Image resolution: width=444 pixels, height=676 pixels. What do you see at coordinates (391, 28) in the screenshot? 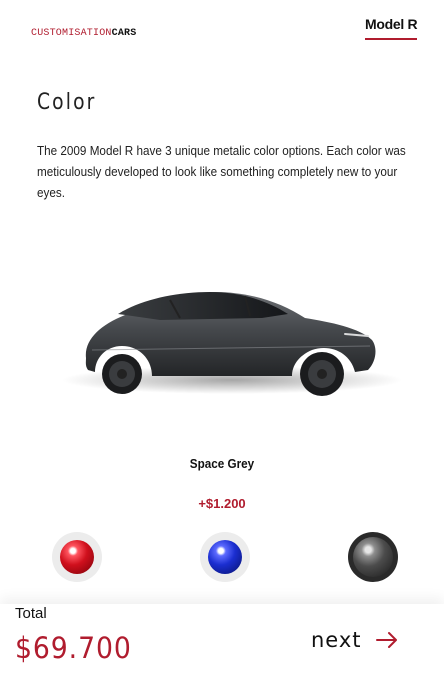
I see `tab-model: Model R` at bounding box center [391, 28].